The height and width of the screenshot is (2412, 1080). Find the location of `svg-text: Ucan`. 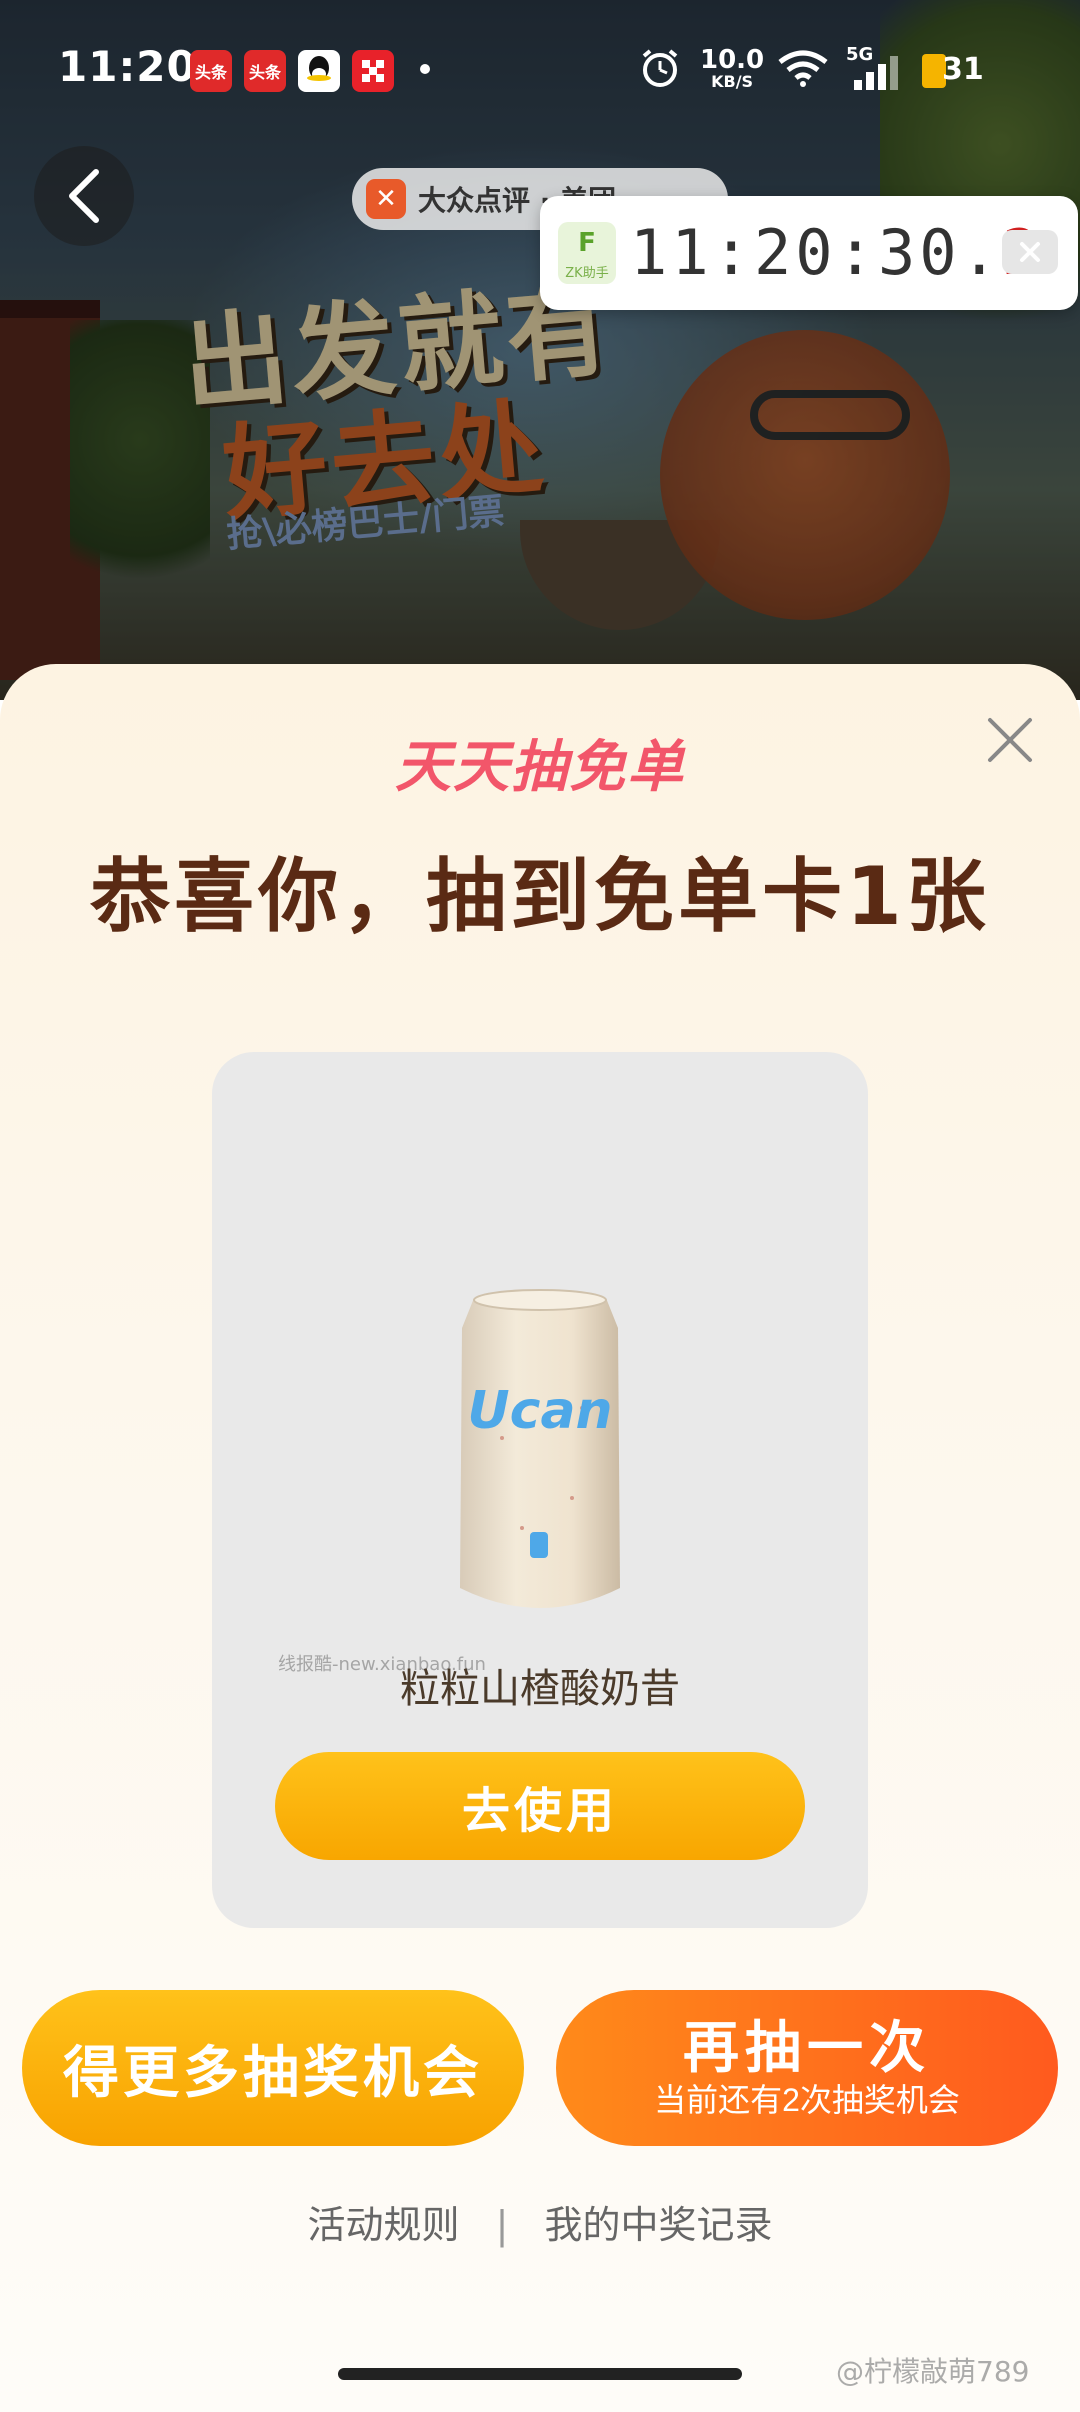

svg-text: Ucan is located at coordinates (539, 1411).